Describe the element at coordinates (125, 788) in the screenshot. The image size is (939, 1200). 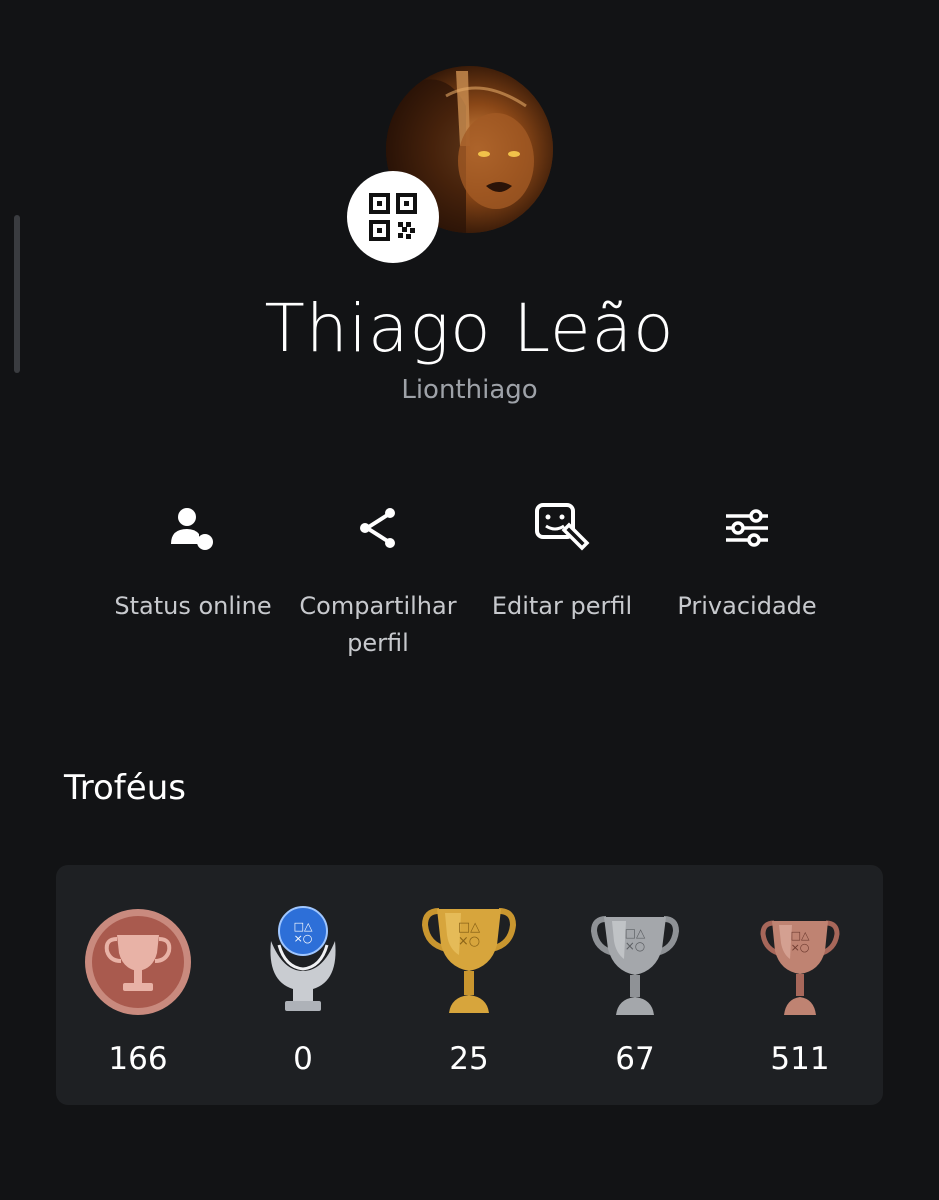
I see `trophies-title: Troféus` at that location.